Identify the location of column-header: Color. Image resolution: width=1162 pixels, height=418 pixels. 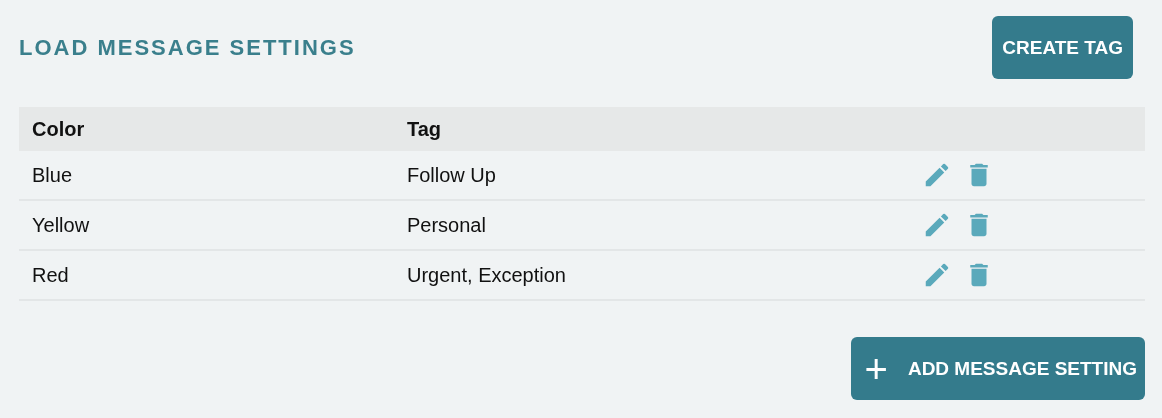
(58, 129).